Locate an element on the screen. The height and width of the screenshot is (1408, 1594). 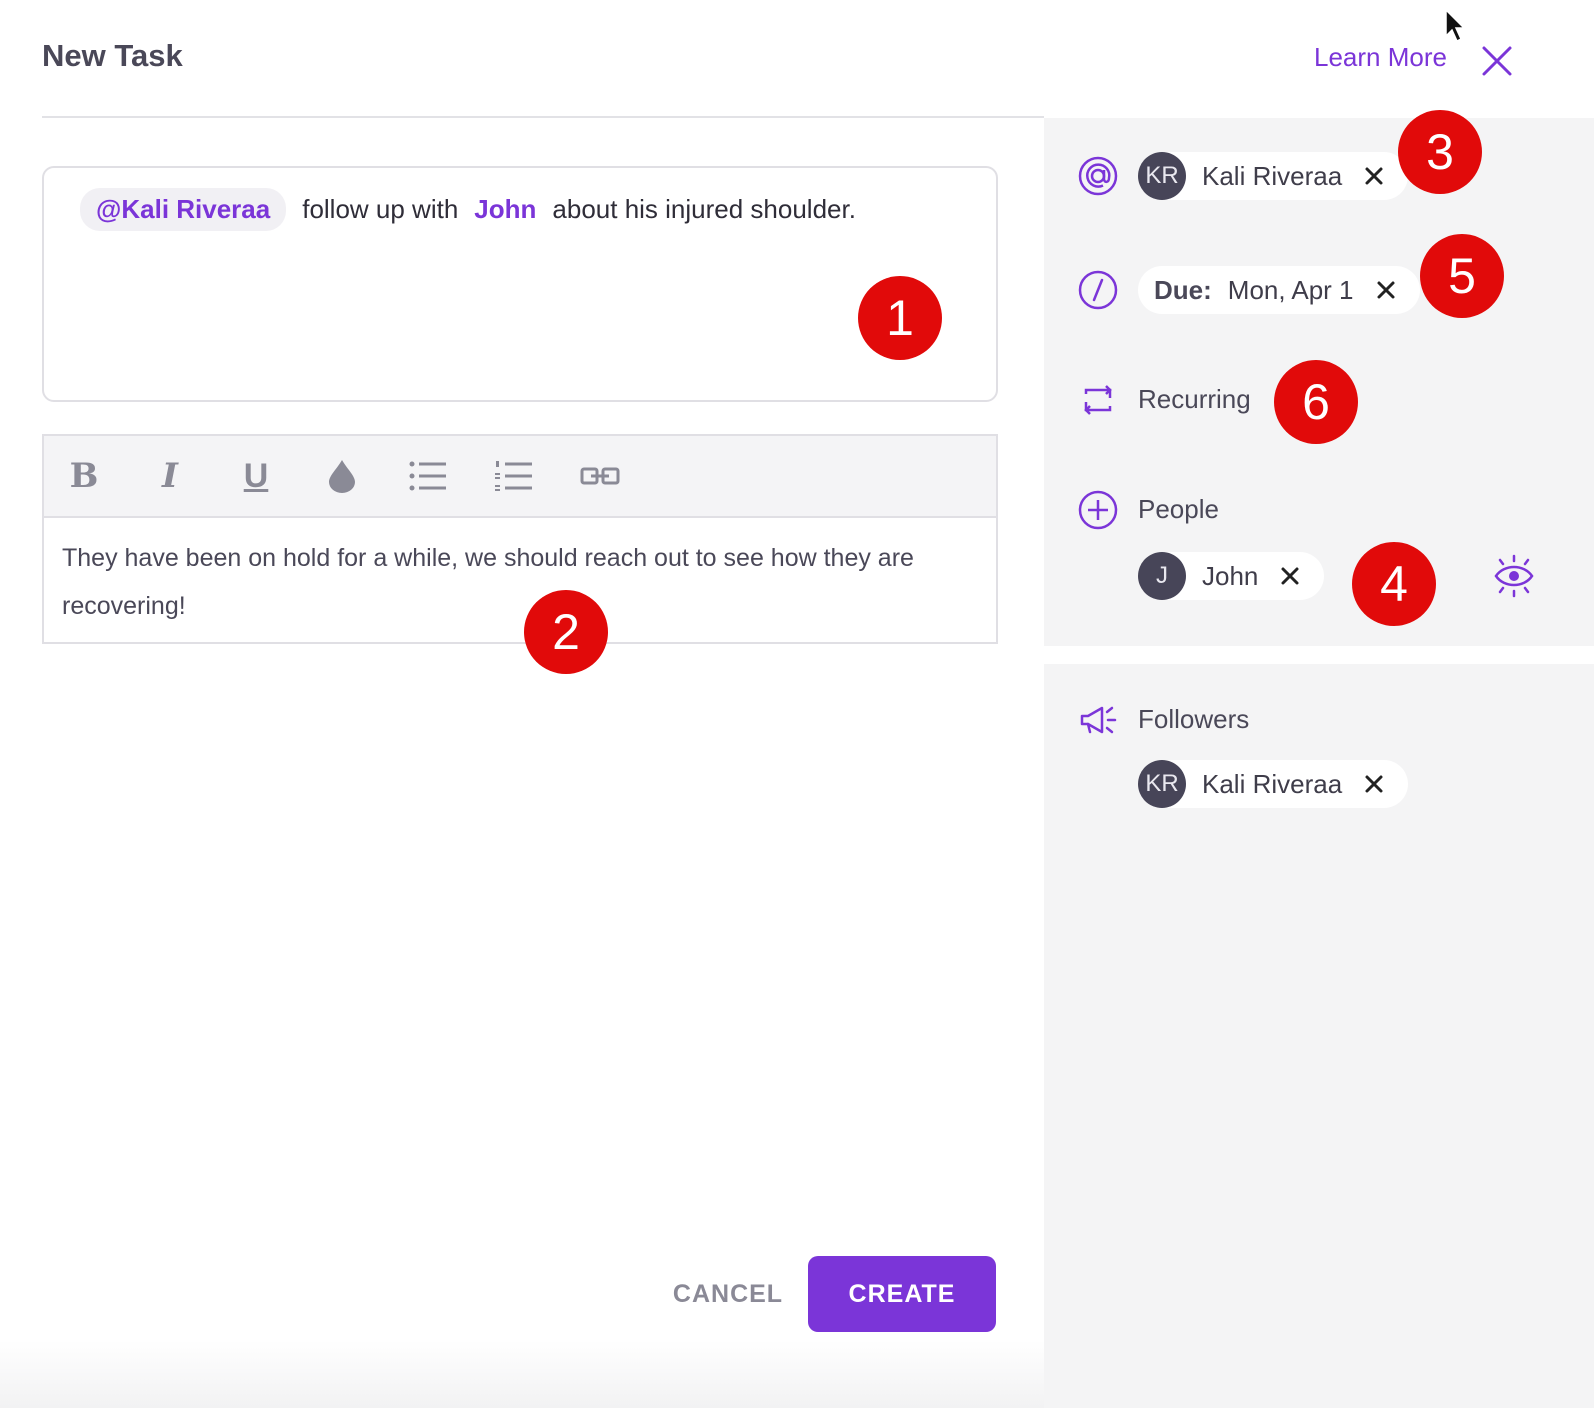
header-divider is located at coordinates (543, 117).